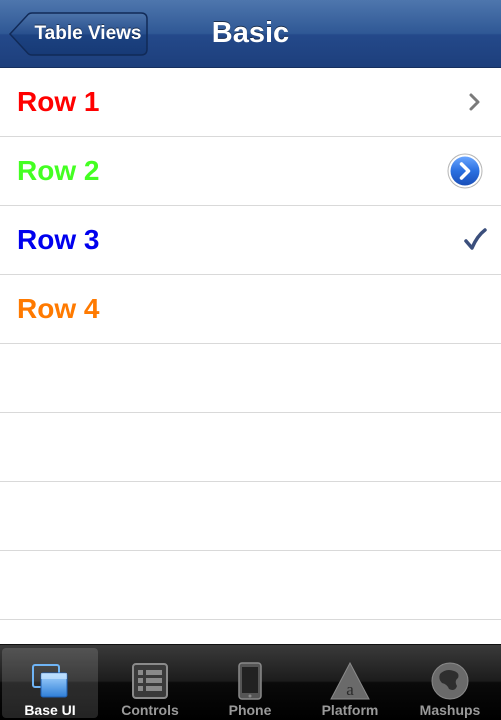 The height and width of the screenshot is (720, 501). I want to click on phone-icon, so click(250, 681).